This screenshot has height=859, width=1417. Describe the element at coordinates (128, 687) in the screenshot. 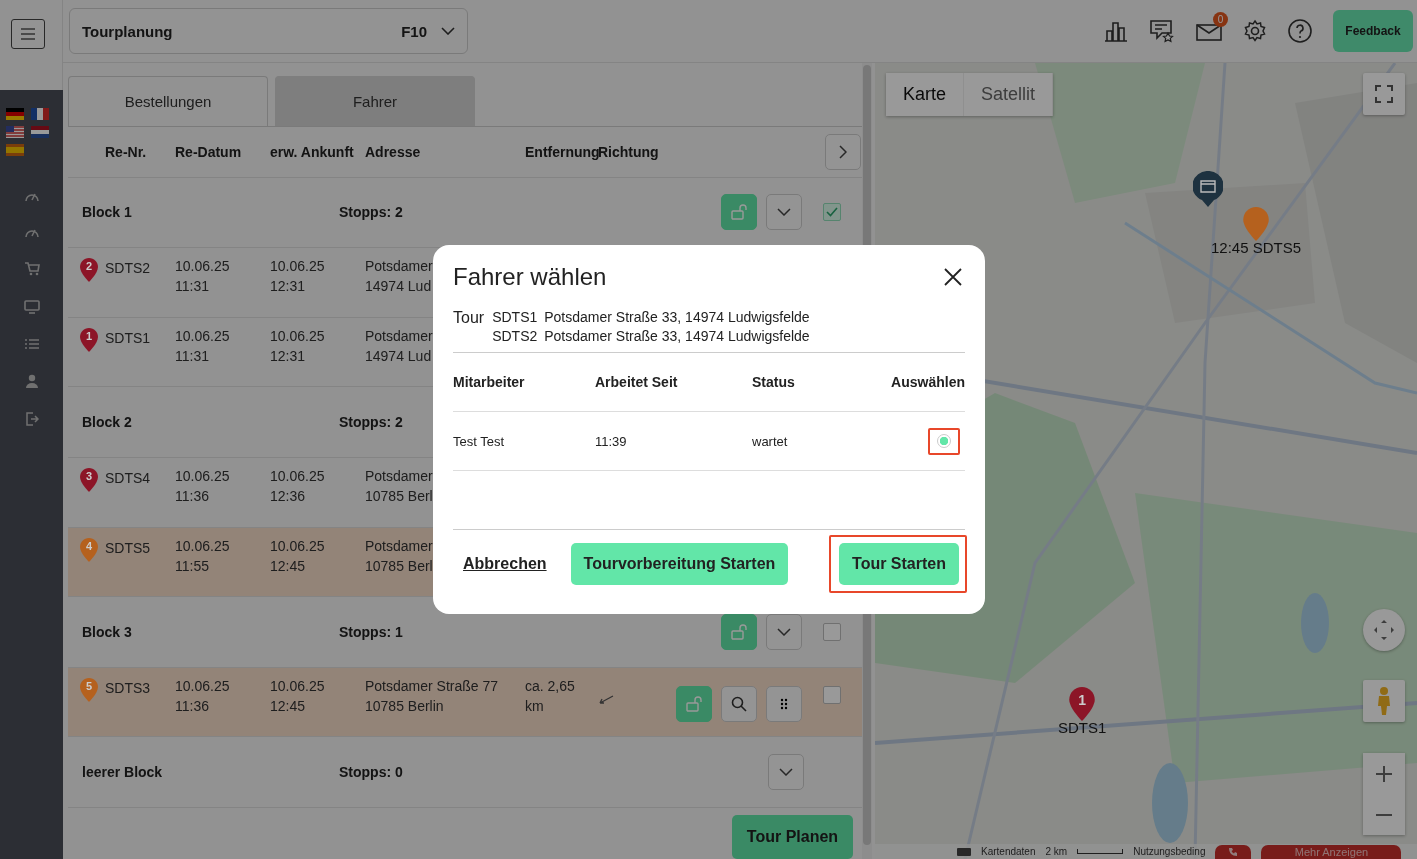

I see `invoice-number: SDTS3` at that location.